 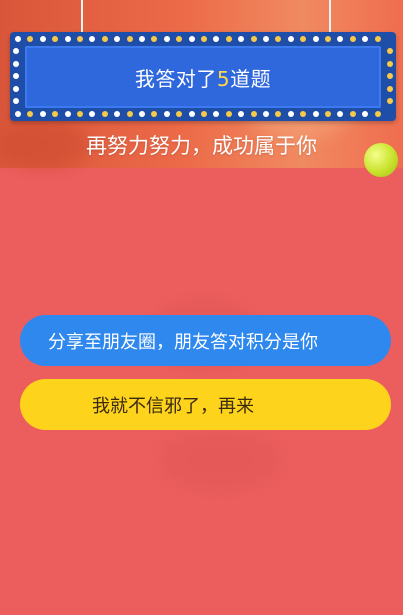 I want to click on decorative-ball, so click(x=381, y=160).